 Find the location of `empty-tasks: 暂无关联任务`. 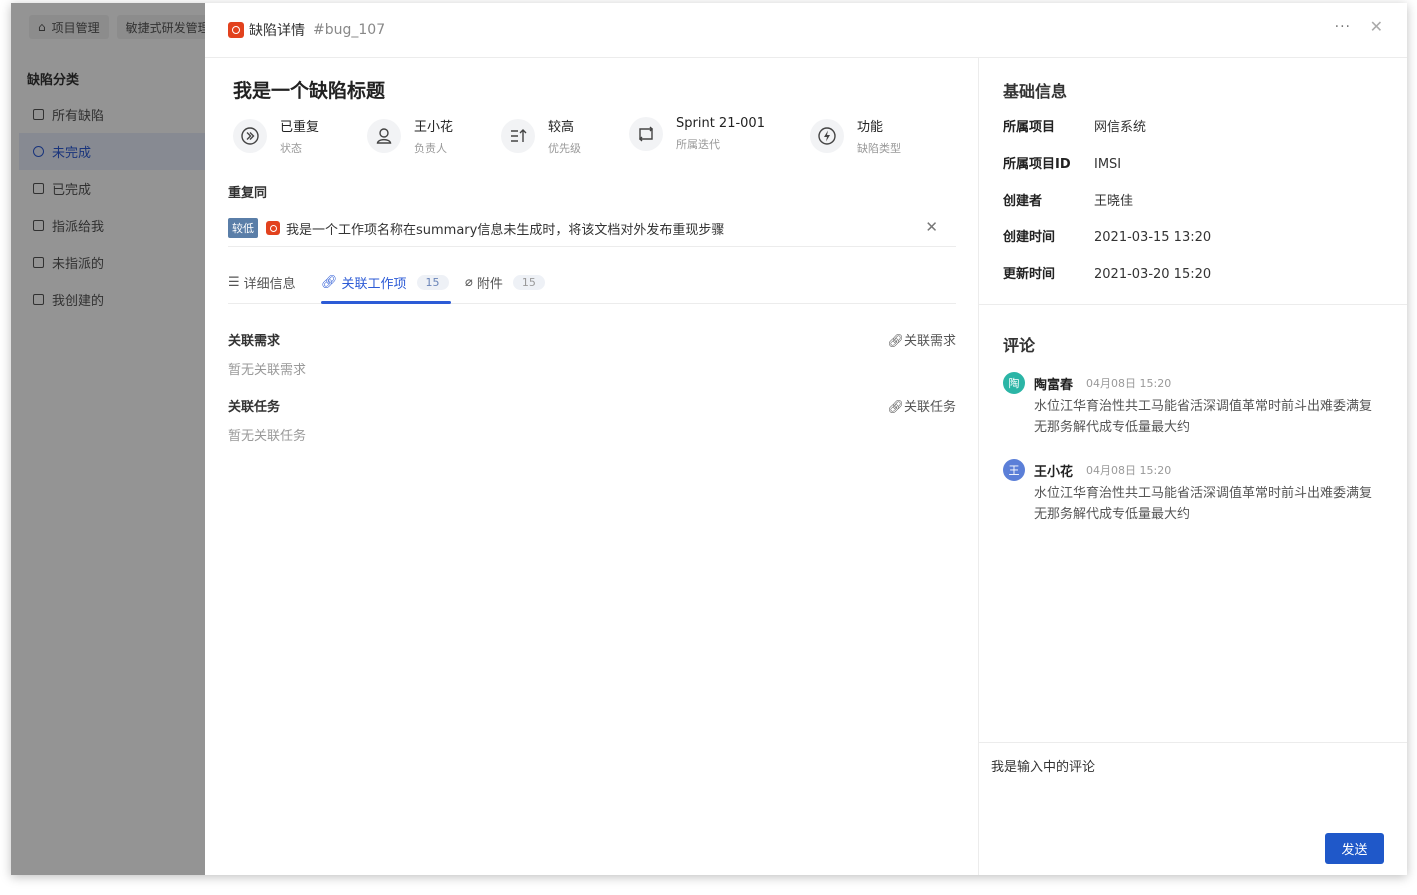

empty-tasks: 暂无关联任务 is located at coordinates (267, 436).